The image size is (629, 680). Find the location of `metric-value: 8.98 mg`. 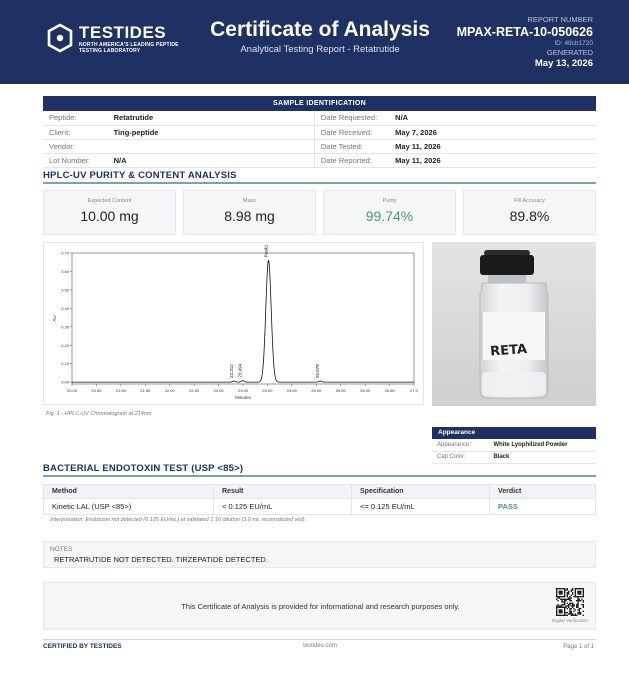

metric-value: 8.98 mg is located at coordinates (249, 216).